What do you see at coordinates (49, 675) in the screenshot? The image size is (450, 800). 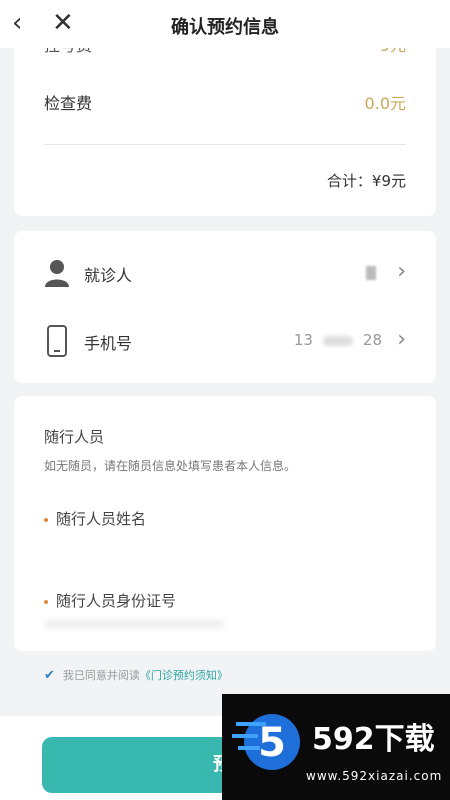 I see `check-icon: ✔` at bounding box center [49, 675].